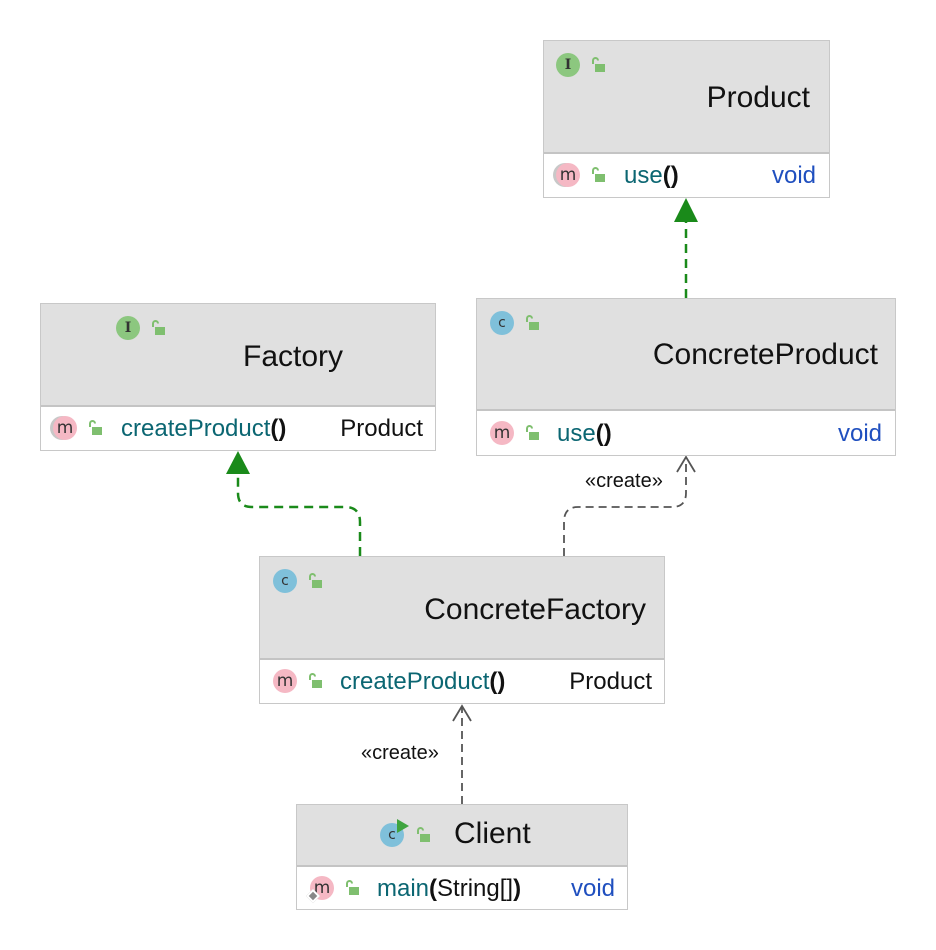 Image resolution: width=936 pixels, height=950 pixels. I want to click on class-node-client: c Client m main(String[]) void, so click(462, 857).